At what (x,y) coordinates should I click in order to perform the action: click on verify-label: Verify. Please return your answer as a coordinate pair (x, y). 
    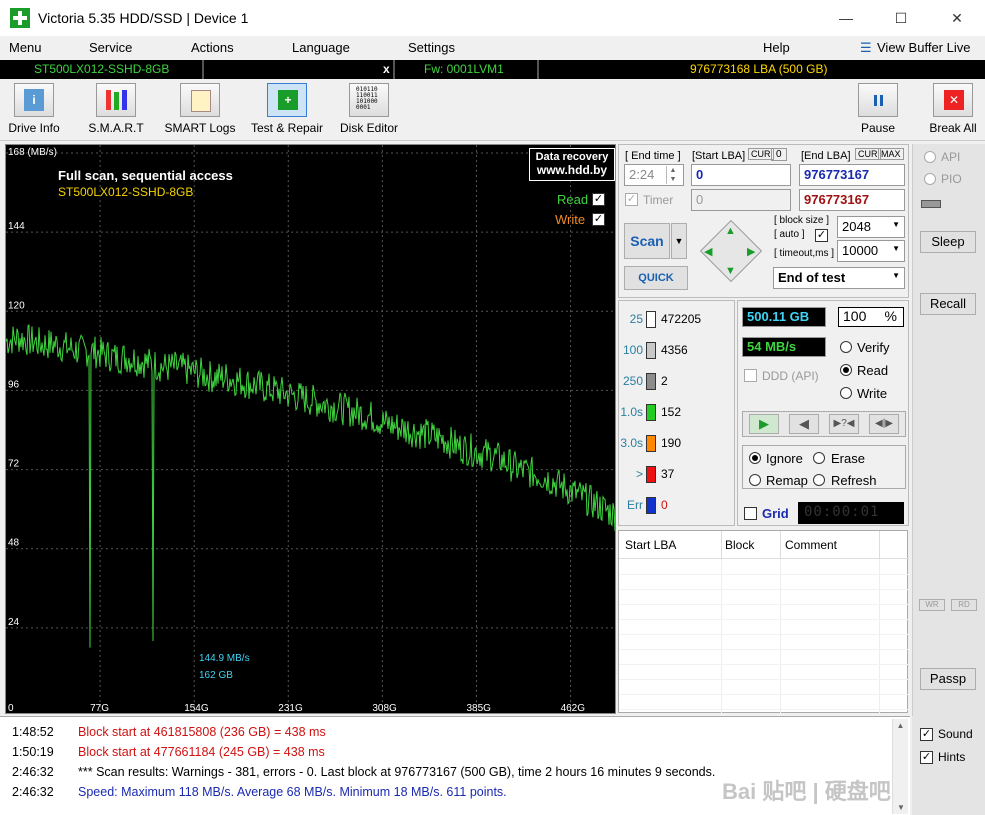
    Looking at the image, I should click on (873, 347).